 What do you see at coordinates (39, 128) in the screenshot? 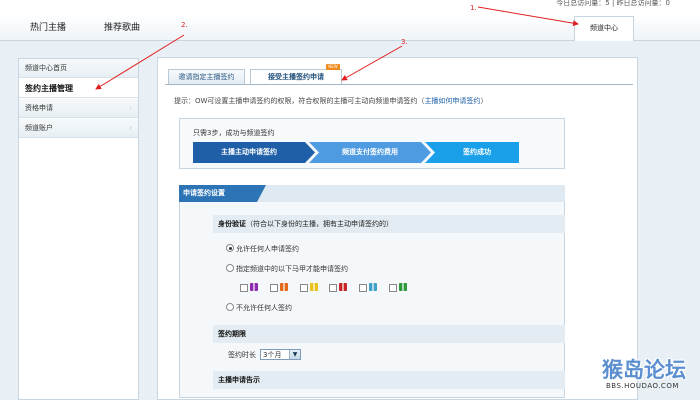
I see `sidebar-item-label: 频道账户` at bounding box center [39, 128].